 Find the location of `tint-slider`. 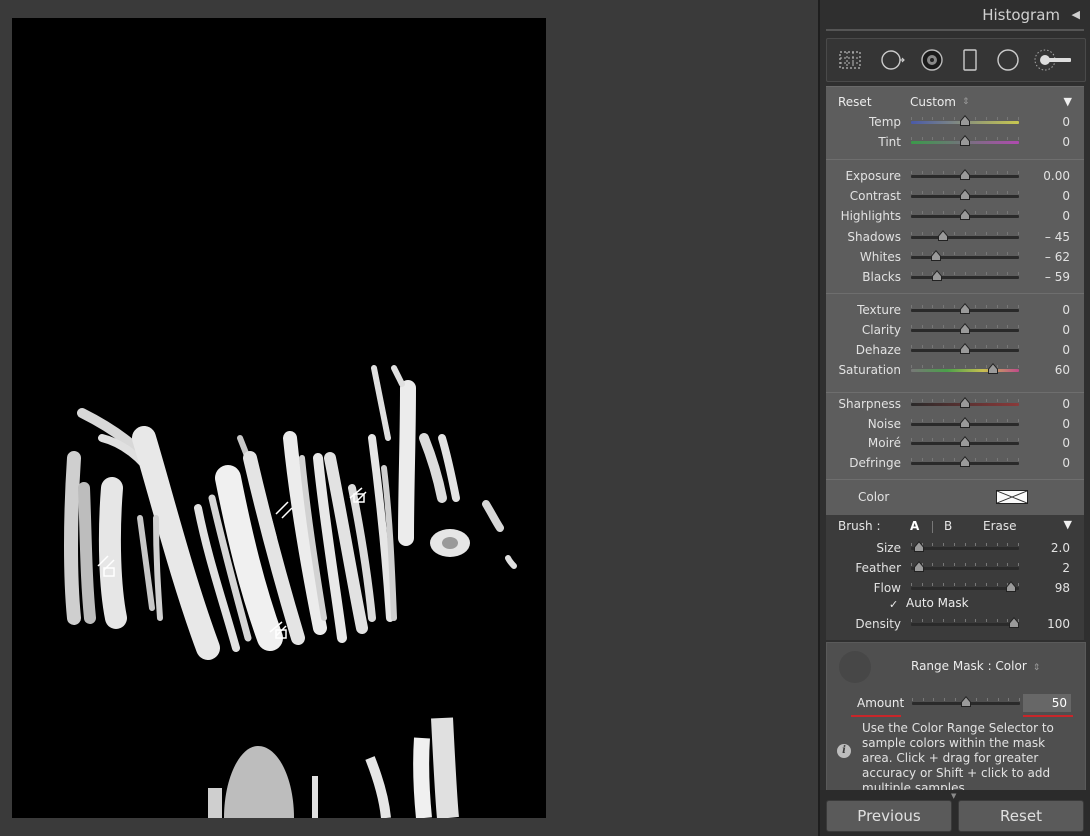

tint-slider is located at coordinates (965, 140).